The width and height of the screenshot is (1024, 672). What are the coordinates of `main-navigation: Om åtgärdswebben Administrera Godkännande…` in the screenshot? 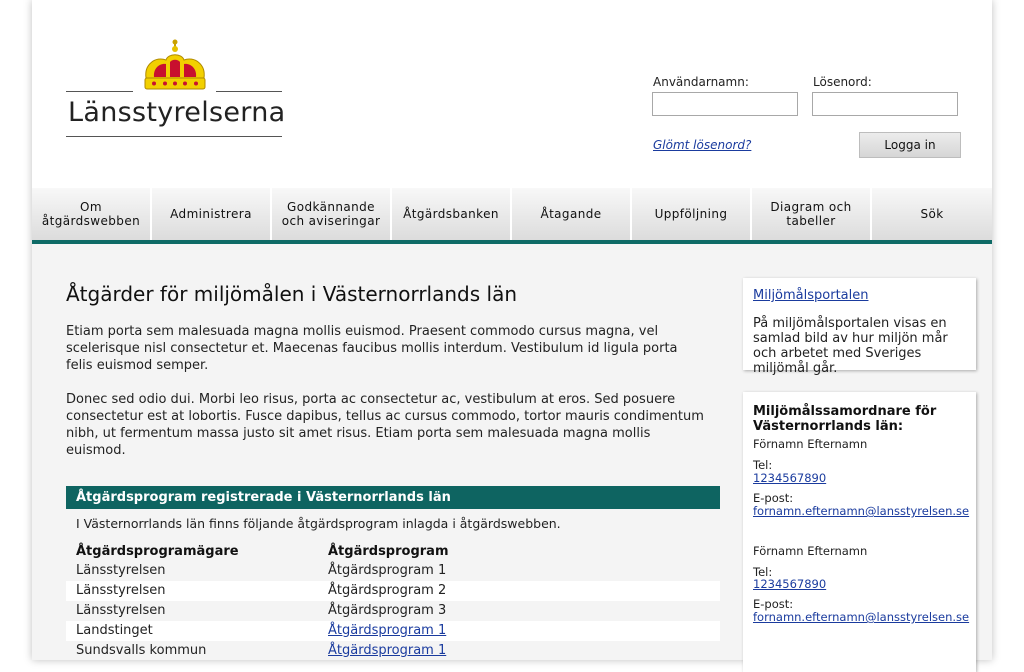 It's located at (512, 214).